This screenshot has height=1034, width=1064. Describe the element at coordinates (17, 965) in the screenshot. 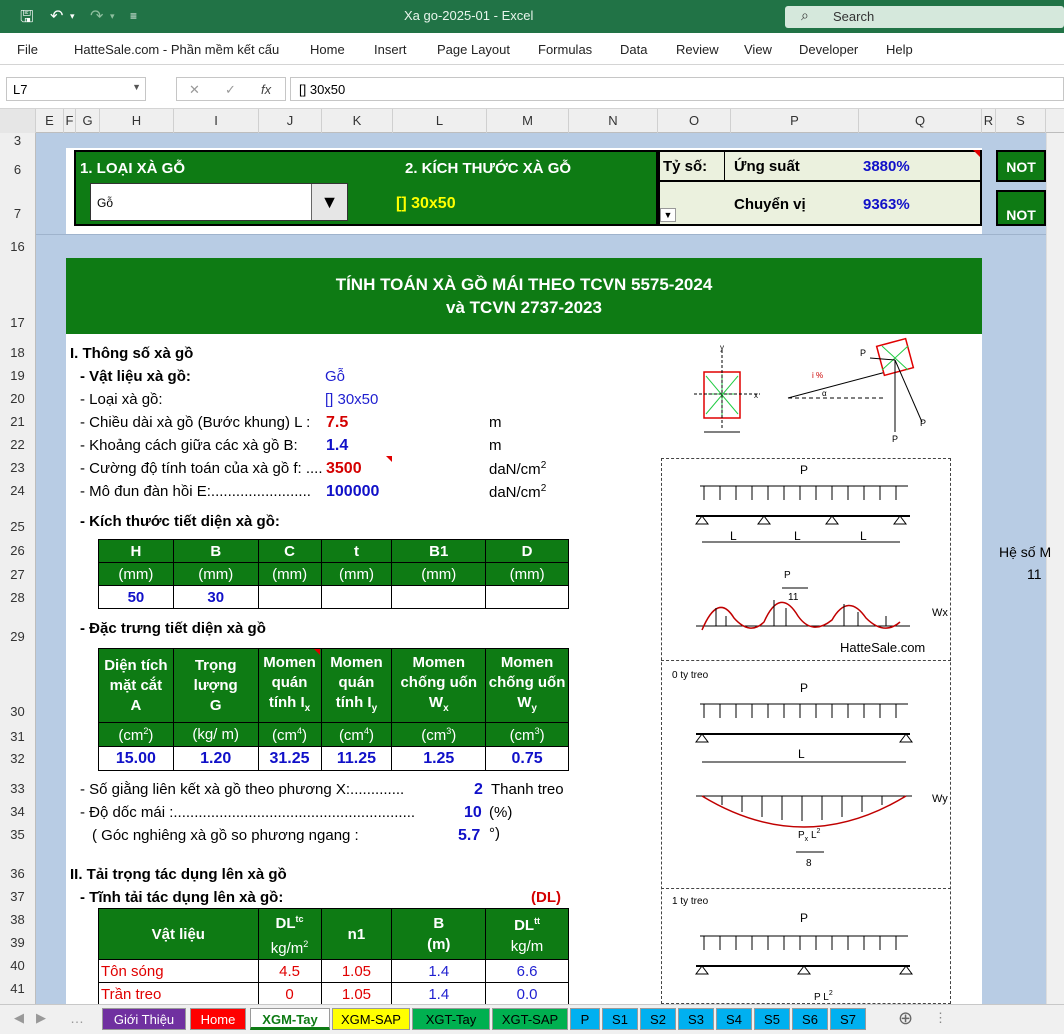

I see `row-header: 40` at that location.